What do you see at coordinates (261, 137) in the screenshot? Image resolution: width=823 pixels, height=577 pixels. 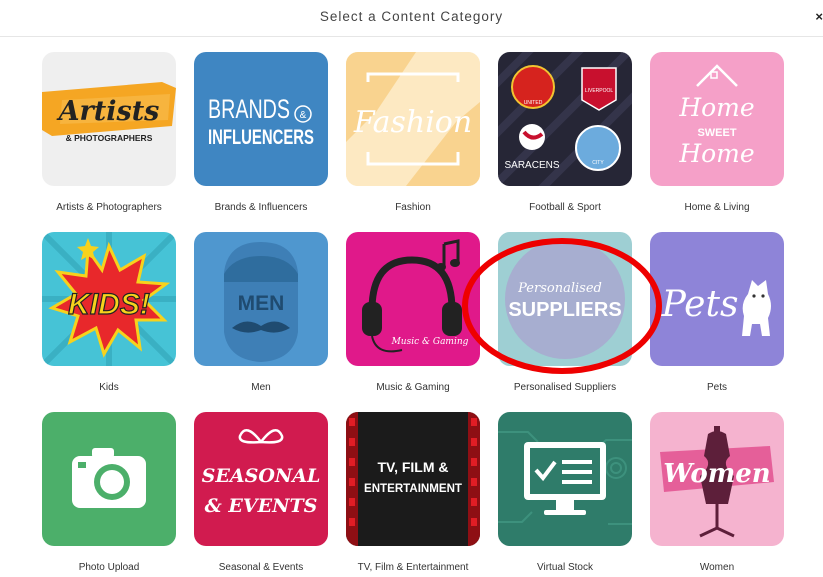 I see `svg-text: INFLUENCERS` at bounding box center [261, 137].